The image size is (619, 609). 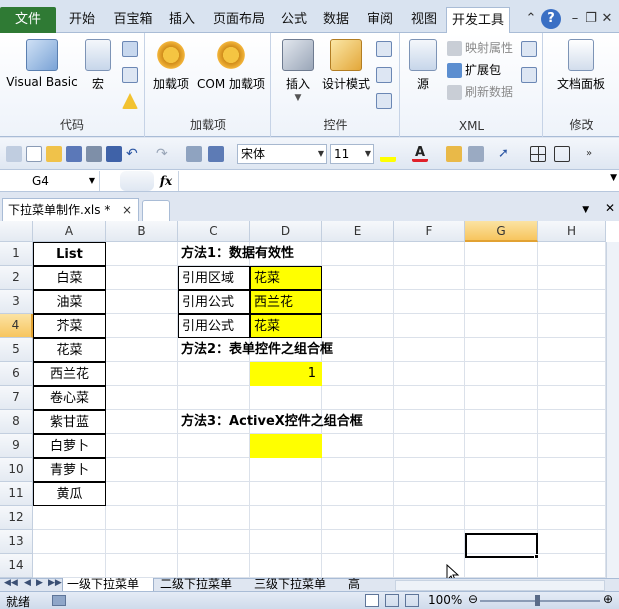 I want to click on record-macro-icon, so click(x=130, y=49).